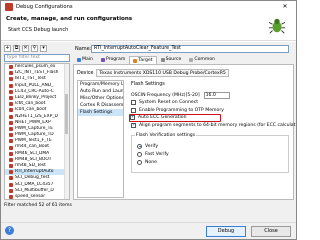  I want to click on target-tab-icon, so click(135, 60).